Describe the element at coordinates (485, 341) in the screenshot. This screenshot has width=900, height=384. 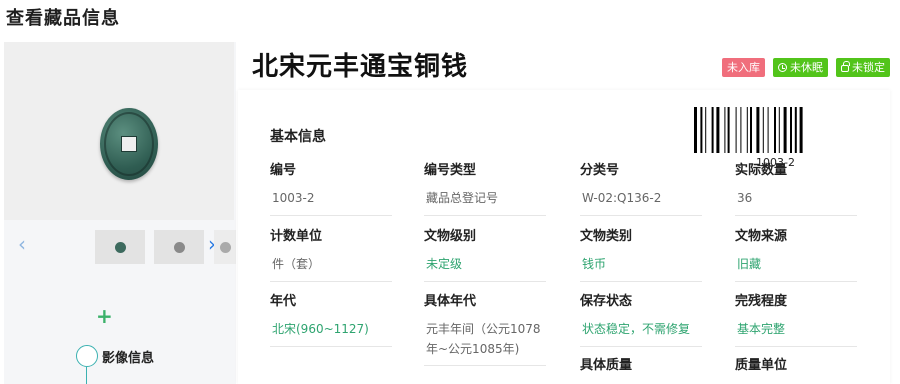
I see `field-value: 元丰年间（公元1078年~公元1085年)` at that location.